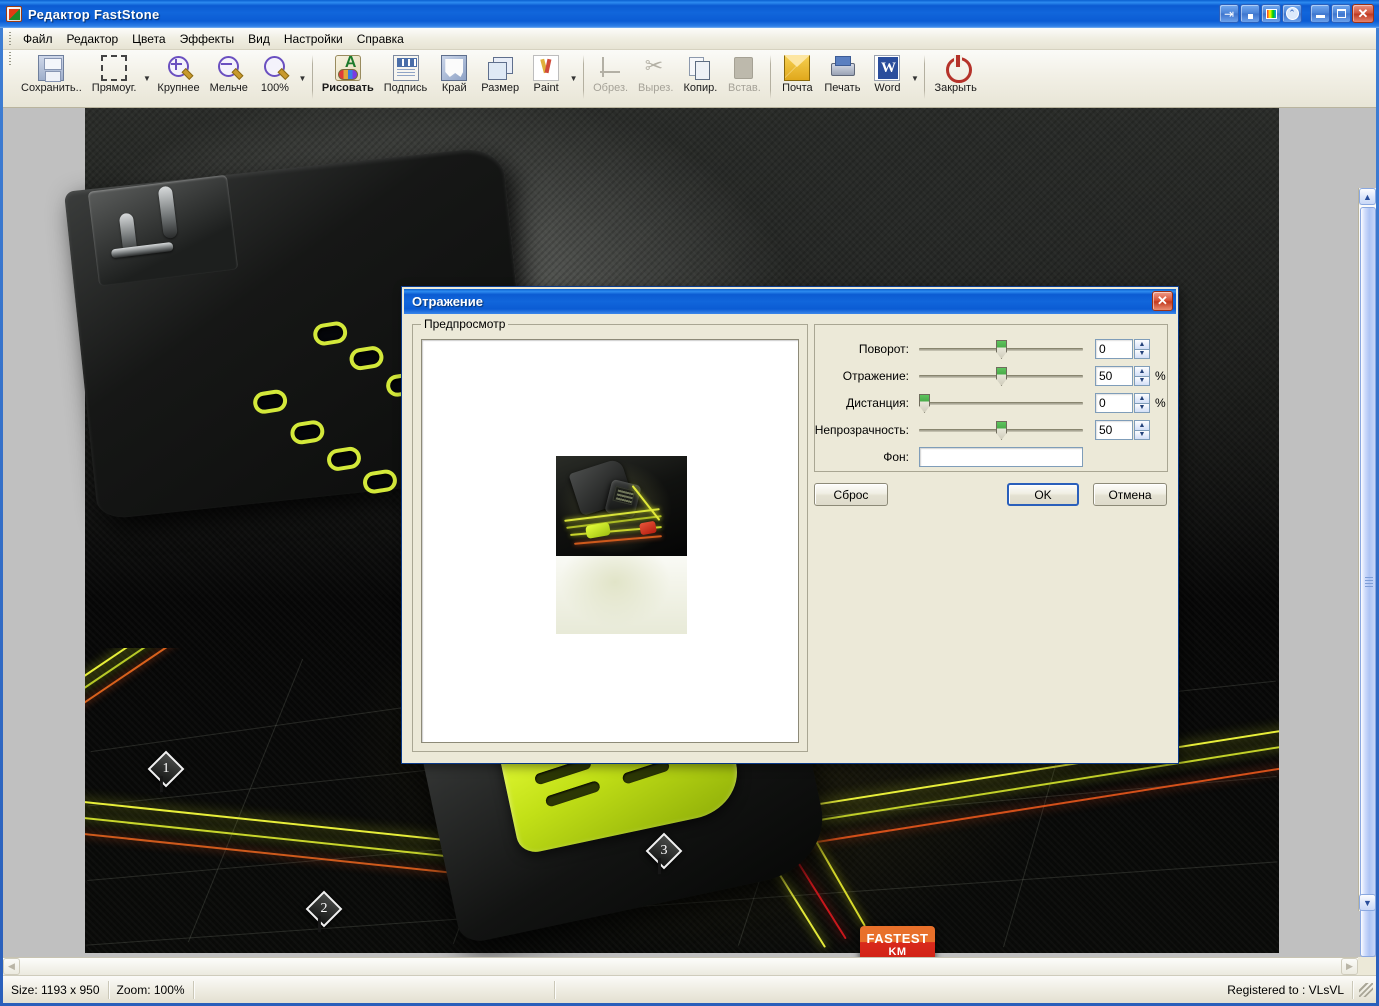  Describe the element at coordinates (207, 39) in the screenshot. I see `menu-item-effects: Эффекты` at that location.